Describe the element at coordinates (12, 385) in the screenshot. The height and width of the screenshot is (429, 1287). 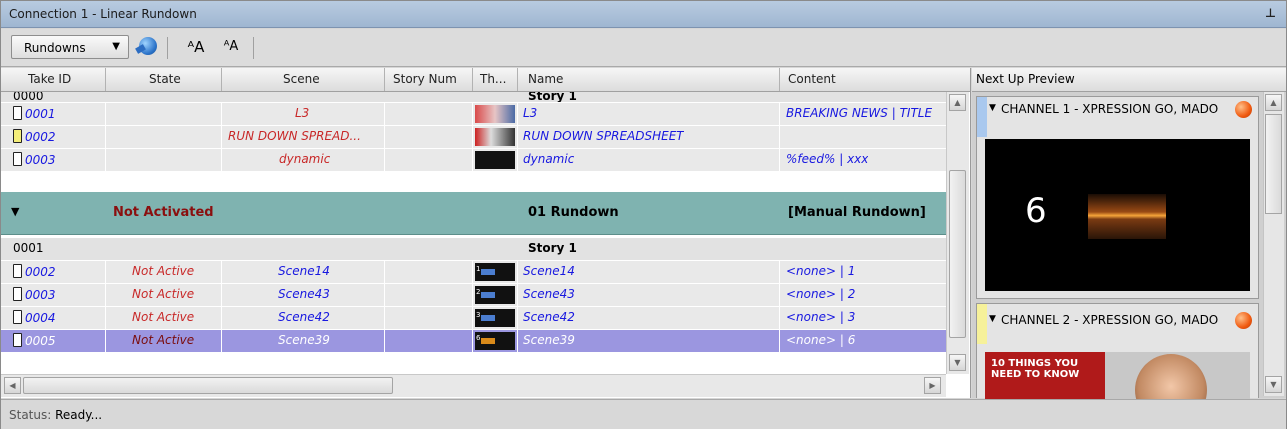
I see `scroll-left-icon: ◀` at that location.